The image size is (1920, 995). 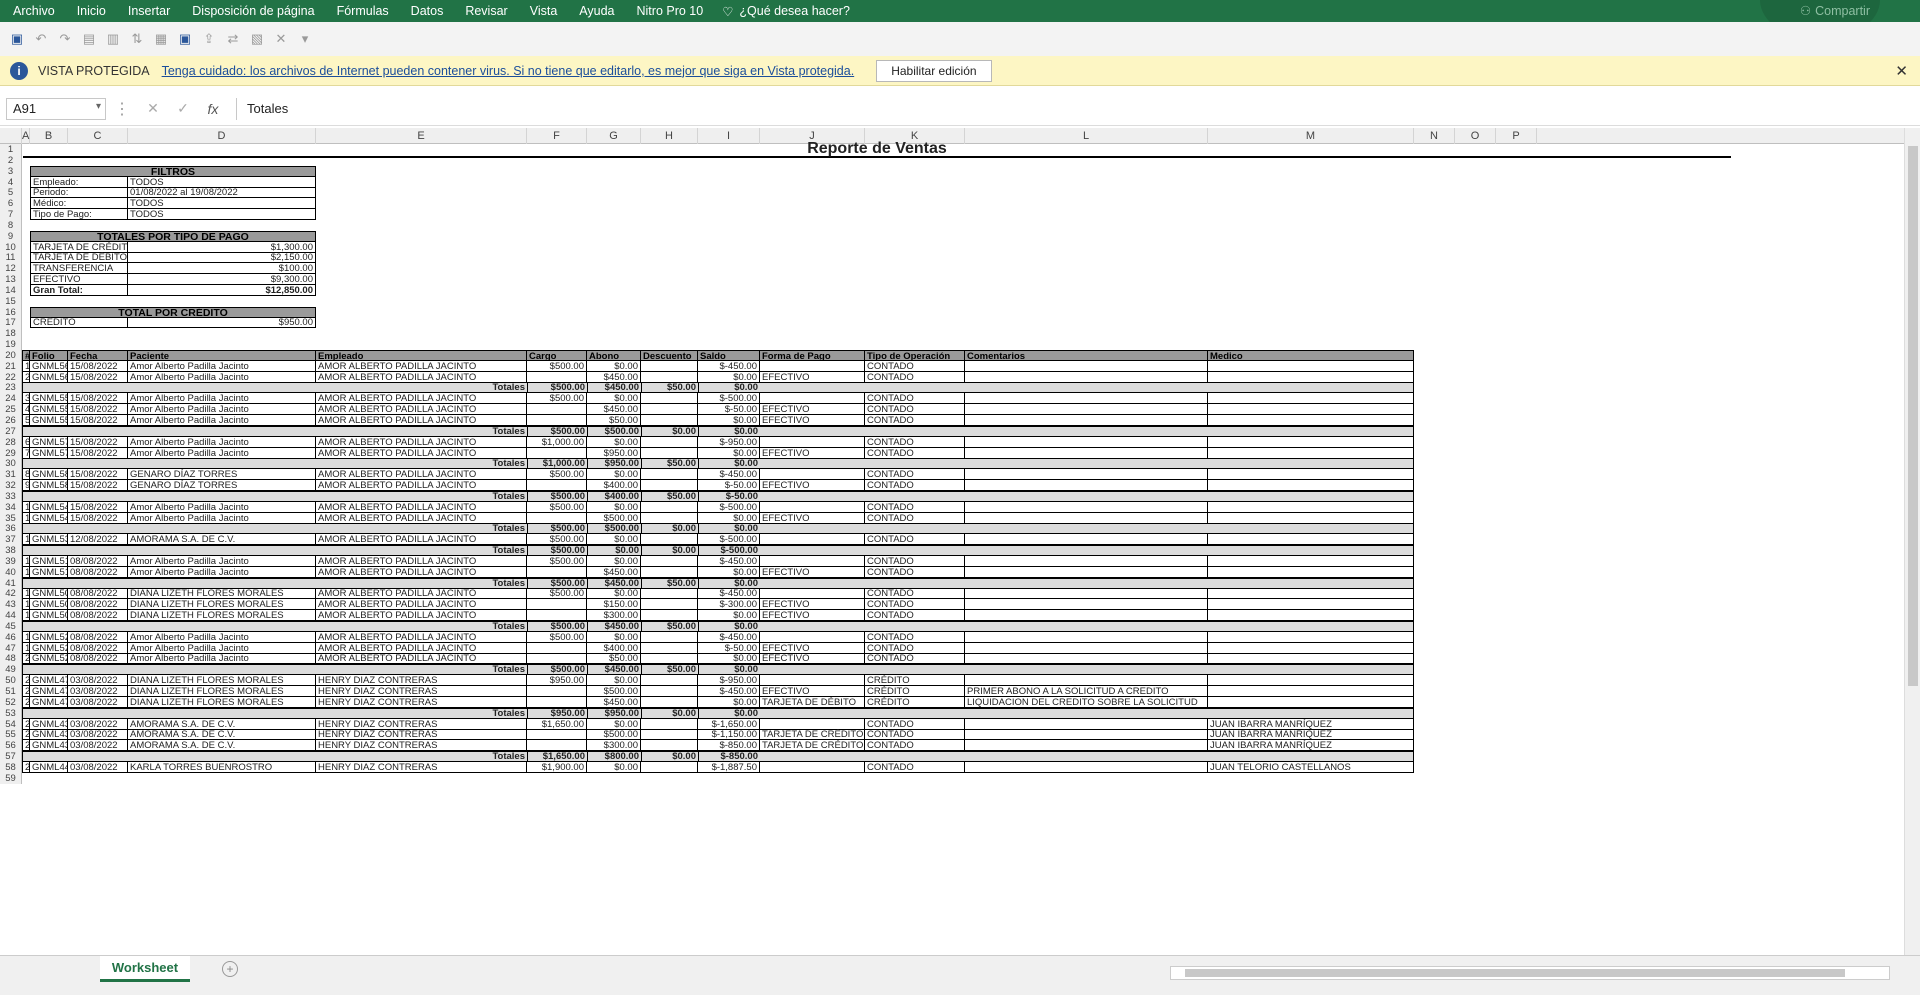 What do you see at coordinates (11, 225) in the screenshot?
I see `row-header: 8` at bounding box center [11, 225].